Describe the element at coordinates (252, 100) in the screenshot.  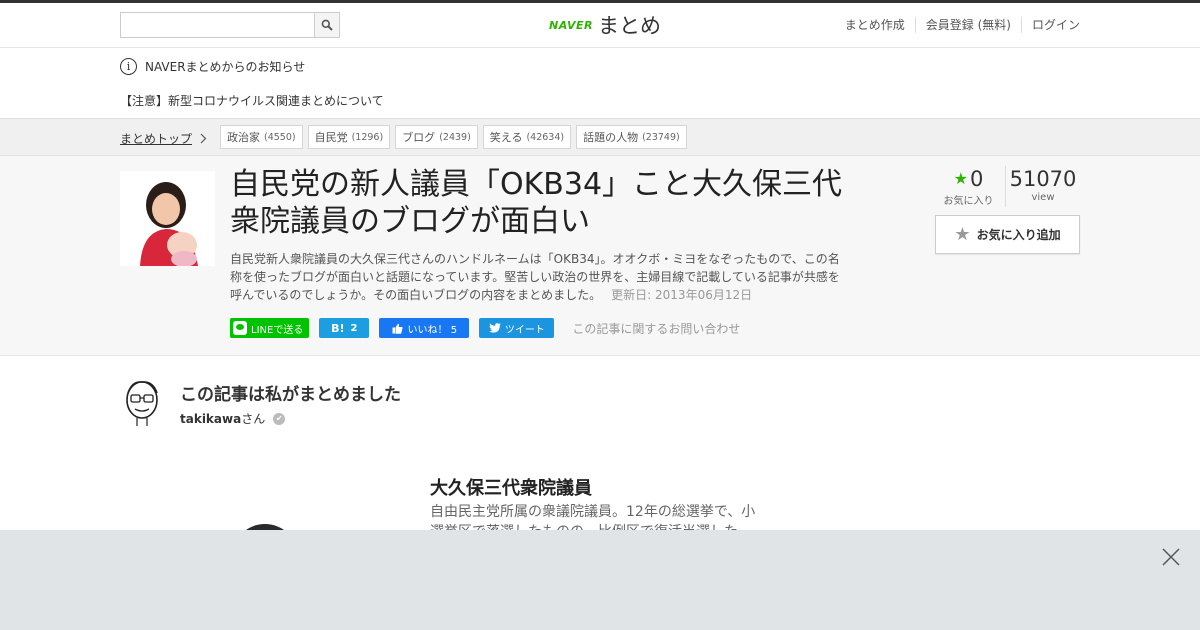
I see `notice-link: 【注意】新型コロナウイルス関連まとめについて` at that location.